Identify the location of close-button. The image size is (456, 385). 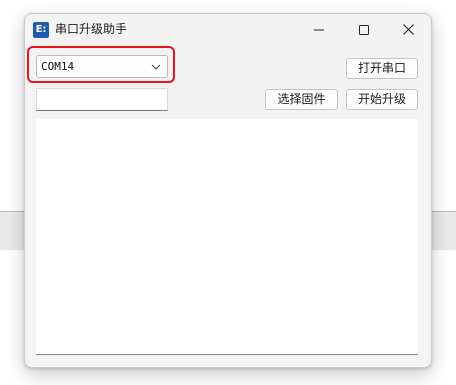
(408, 29).